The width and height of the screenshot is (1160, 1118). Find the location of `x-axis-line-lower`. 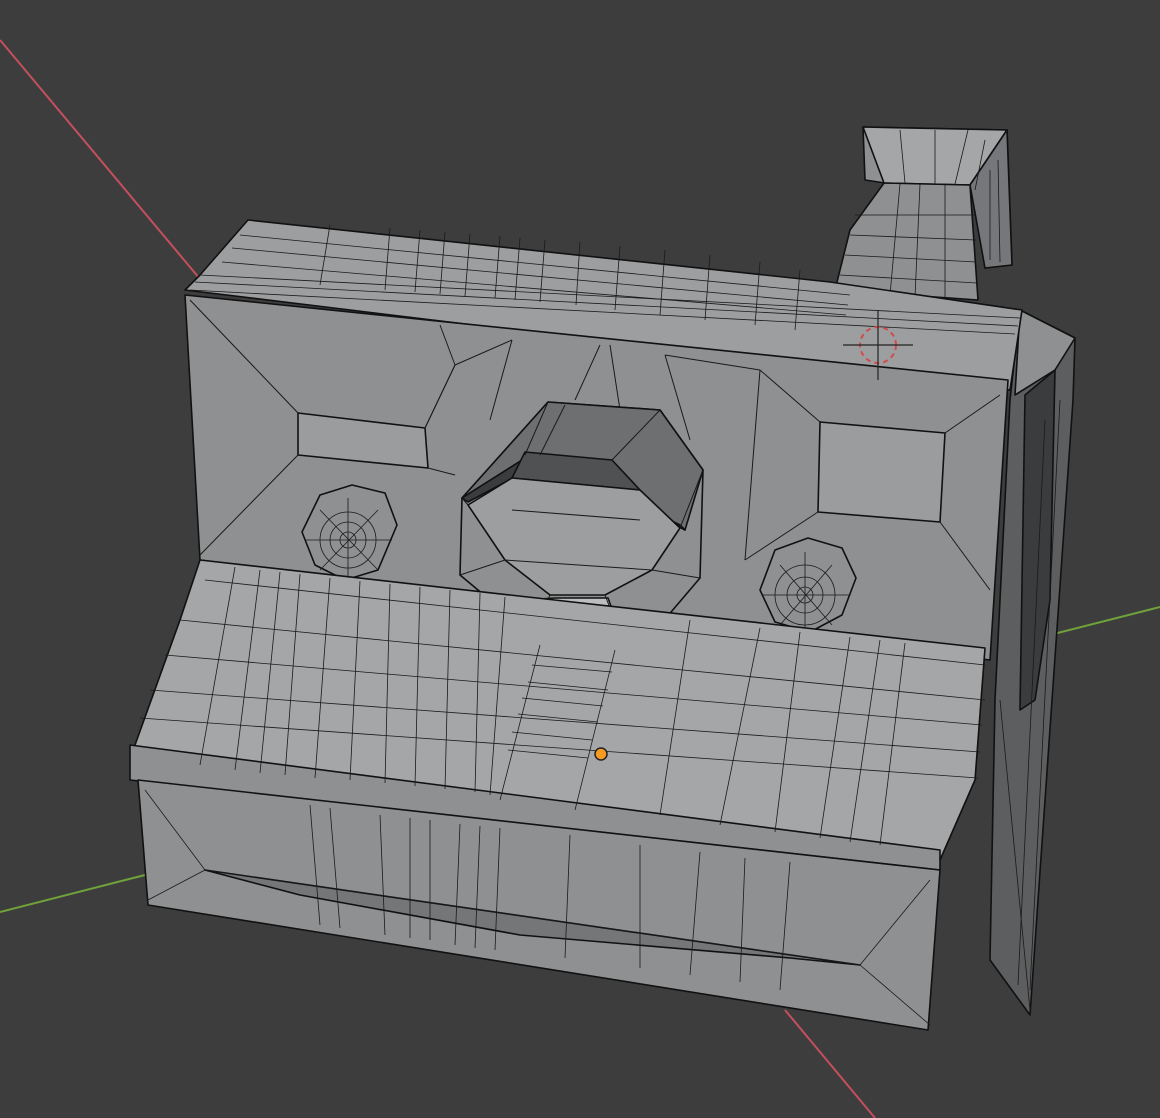

x-axis-line-lower is located at coordinates (830, 1063).